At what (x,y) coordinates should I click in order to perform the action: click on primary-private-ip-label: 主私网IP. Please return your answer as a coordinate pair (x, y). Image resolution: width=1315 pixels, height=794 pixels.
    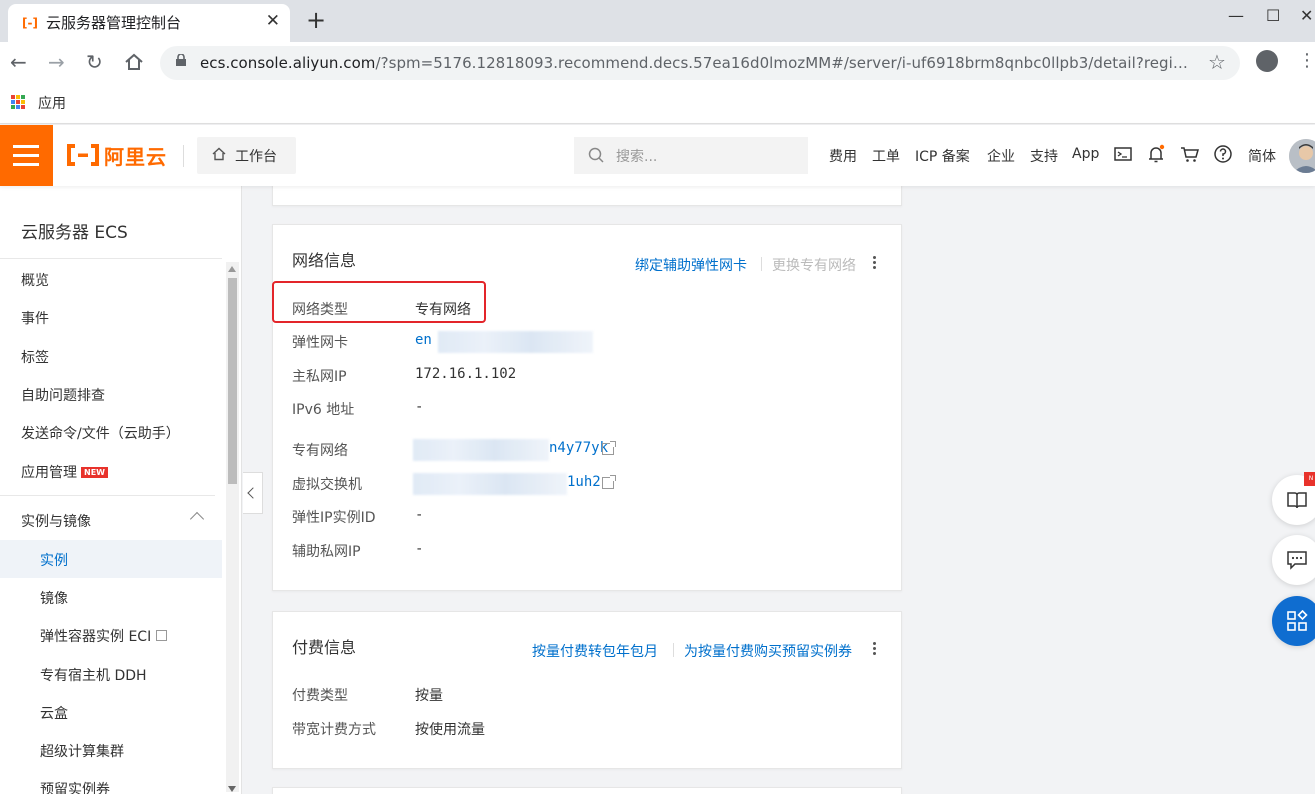
    Looking at the image, I should click on (319, 377).